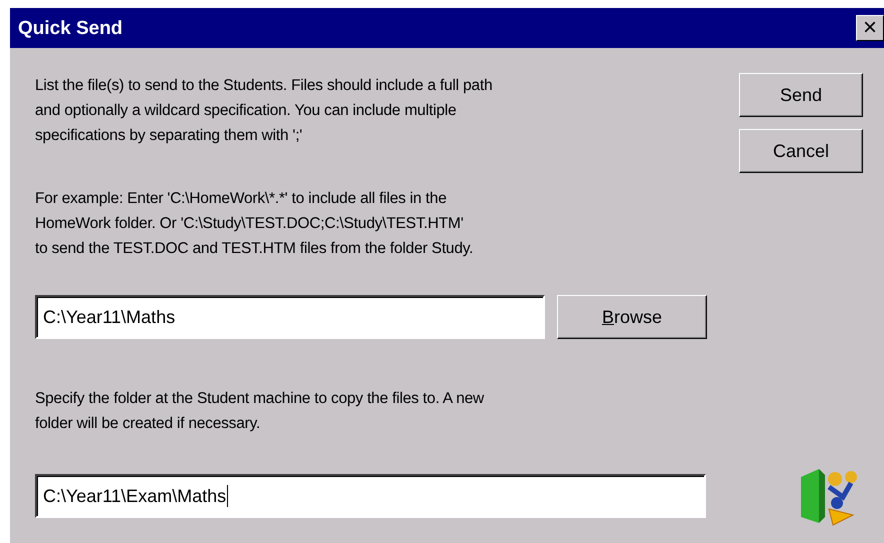 This screenshot has height=543, width=884. What do you see at coordinates (801, 151) in the screenshot?
I see `dialog-button: Cancel` at bounding box center [801, 151].